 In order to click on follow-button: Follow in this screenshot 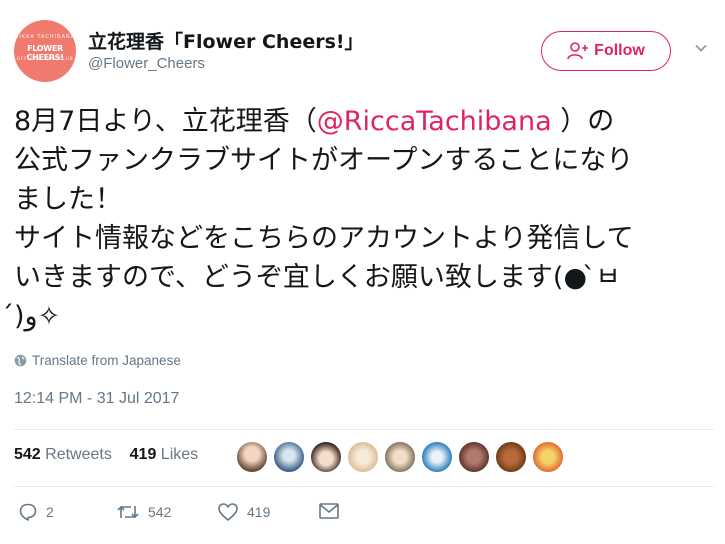, I will do `click(606, 51)`.